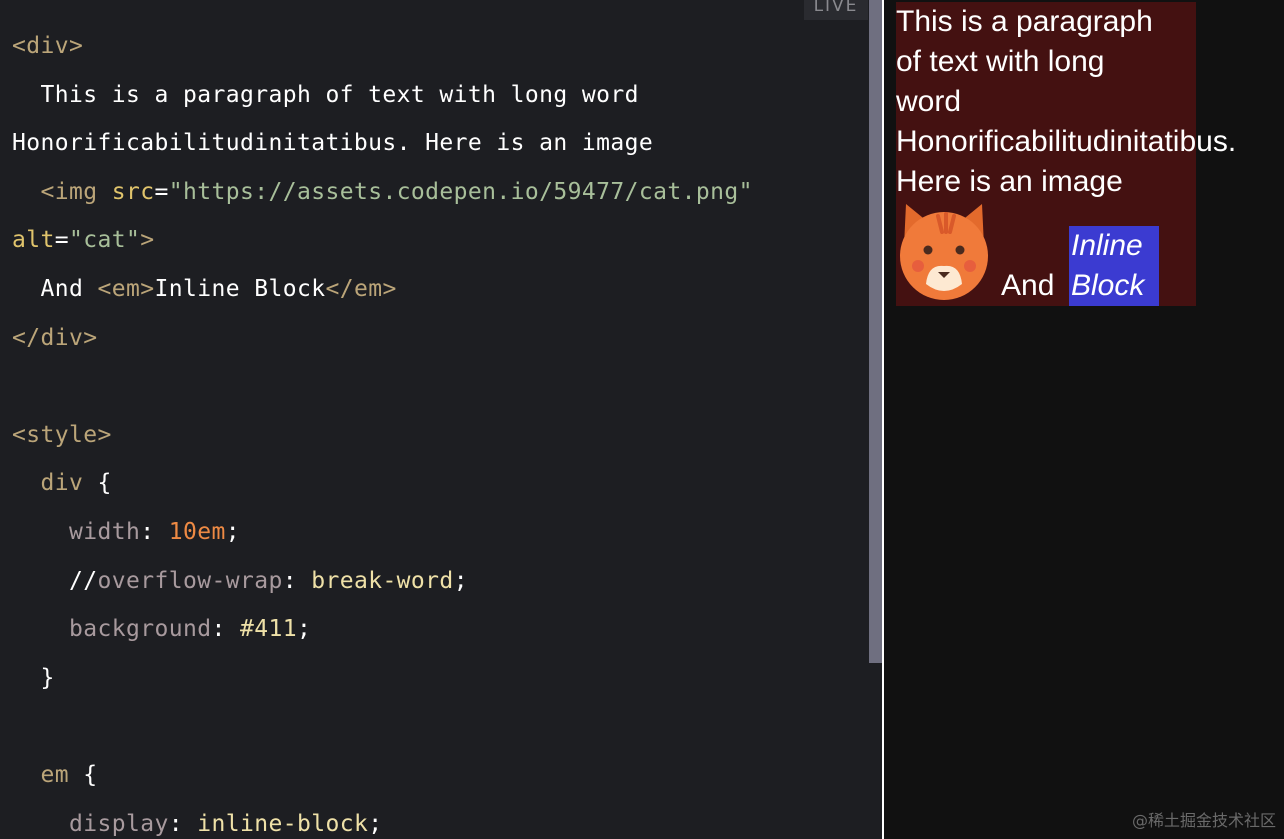 The width and height of the screenshot is (1284, 839). I want to click on paragraph-line: of text with long, so click(1000, 61).